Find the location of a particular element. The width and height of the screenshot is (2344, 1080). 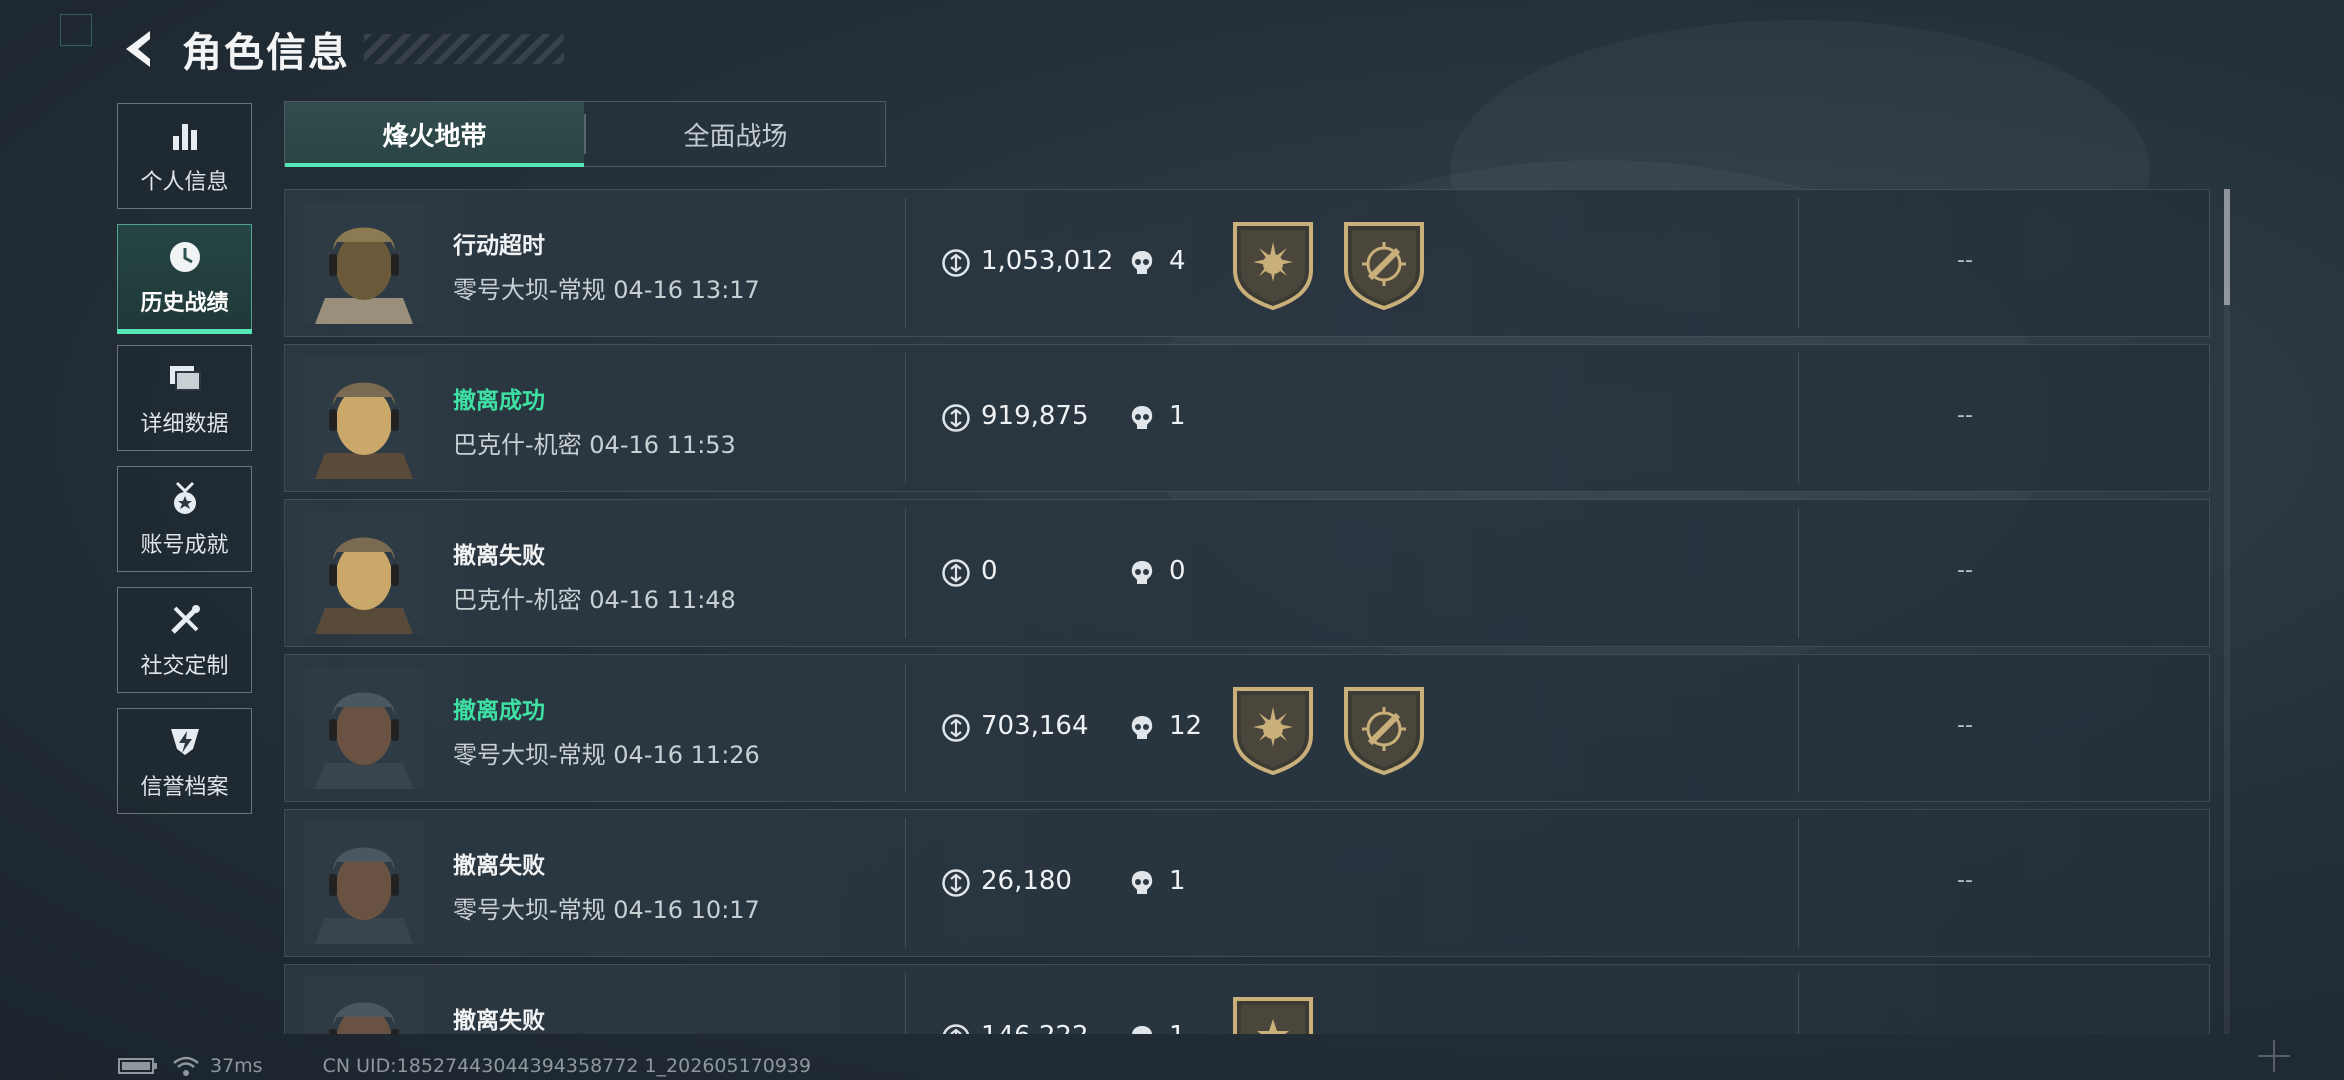

scrollbar is located at coordinates (2227, 611).